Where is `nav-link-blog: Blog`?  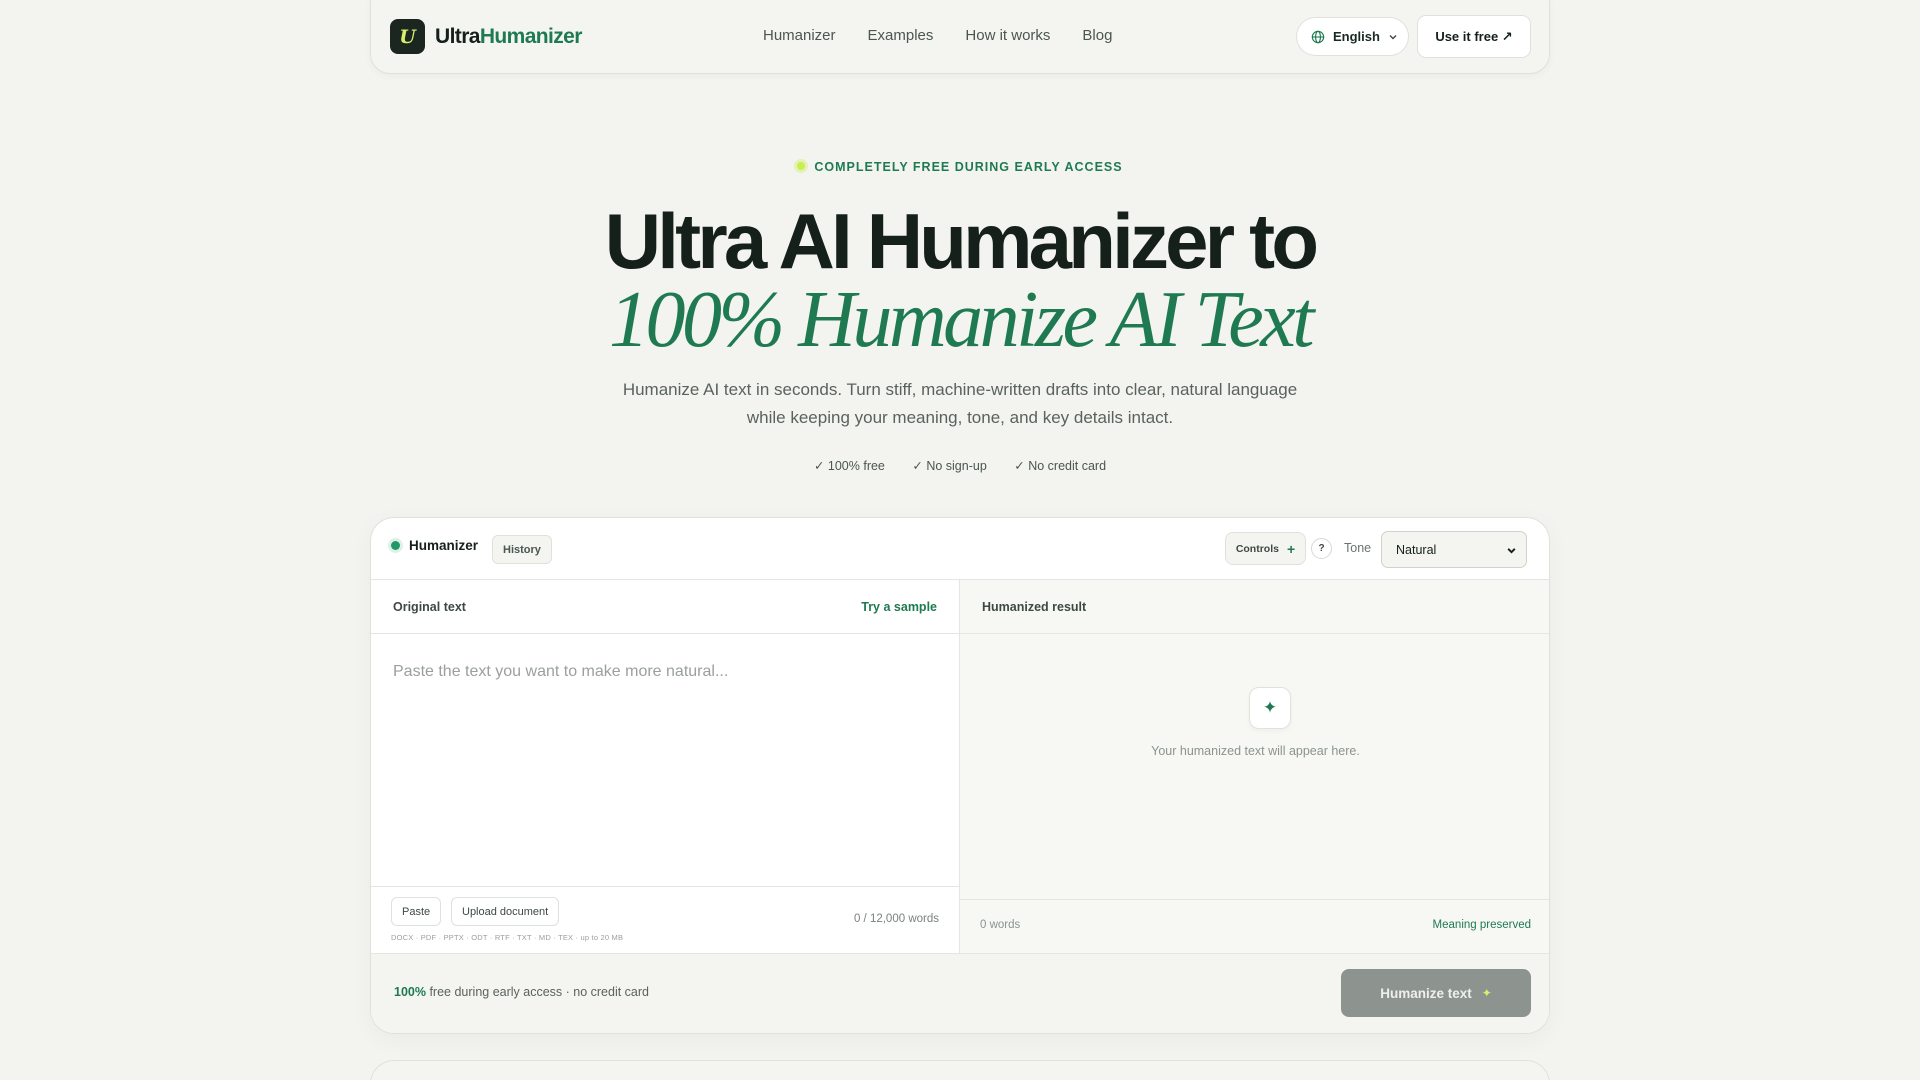
nav-link-blog: Blog is located at coordinates (1097, 35).